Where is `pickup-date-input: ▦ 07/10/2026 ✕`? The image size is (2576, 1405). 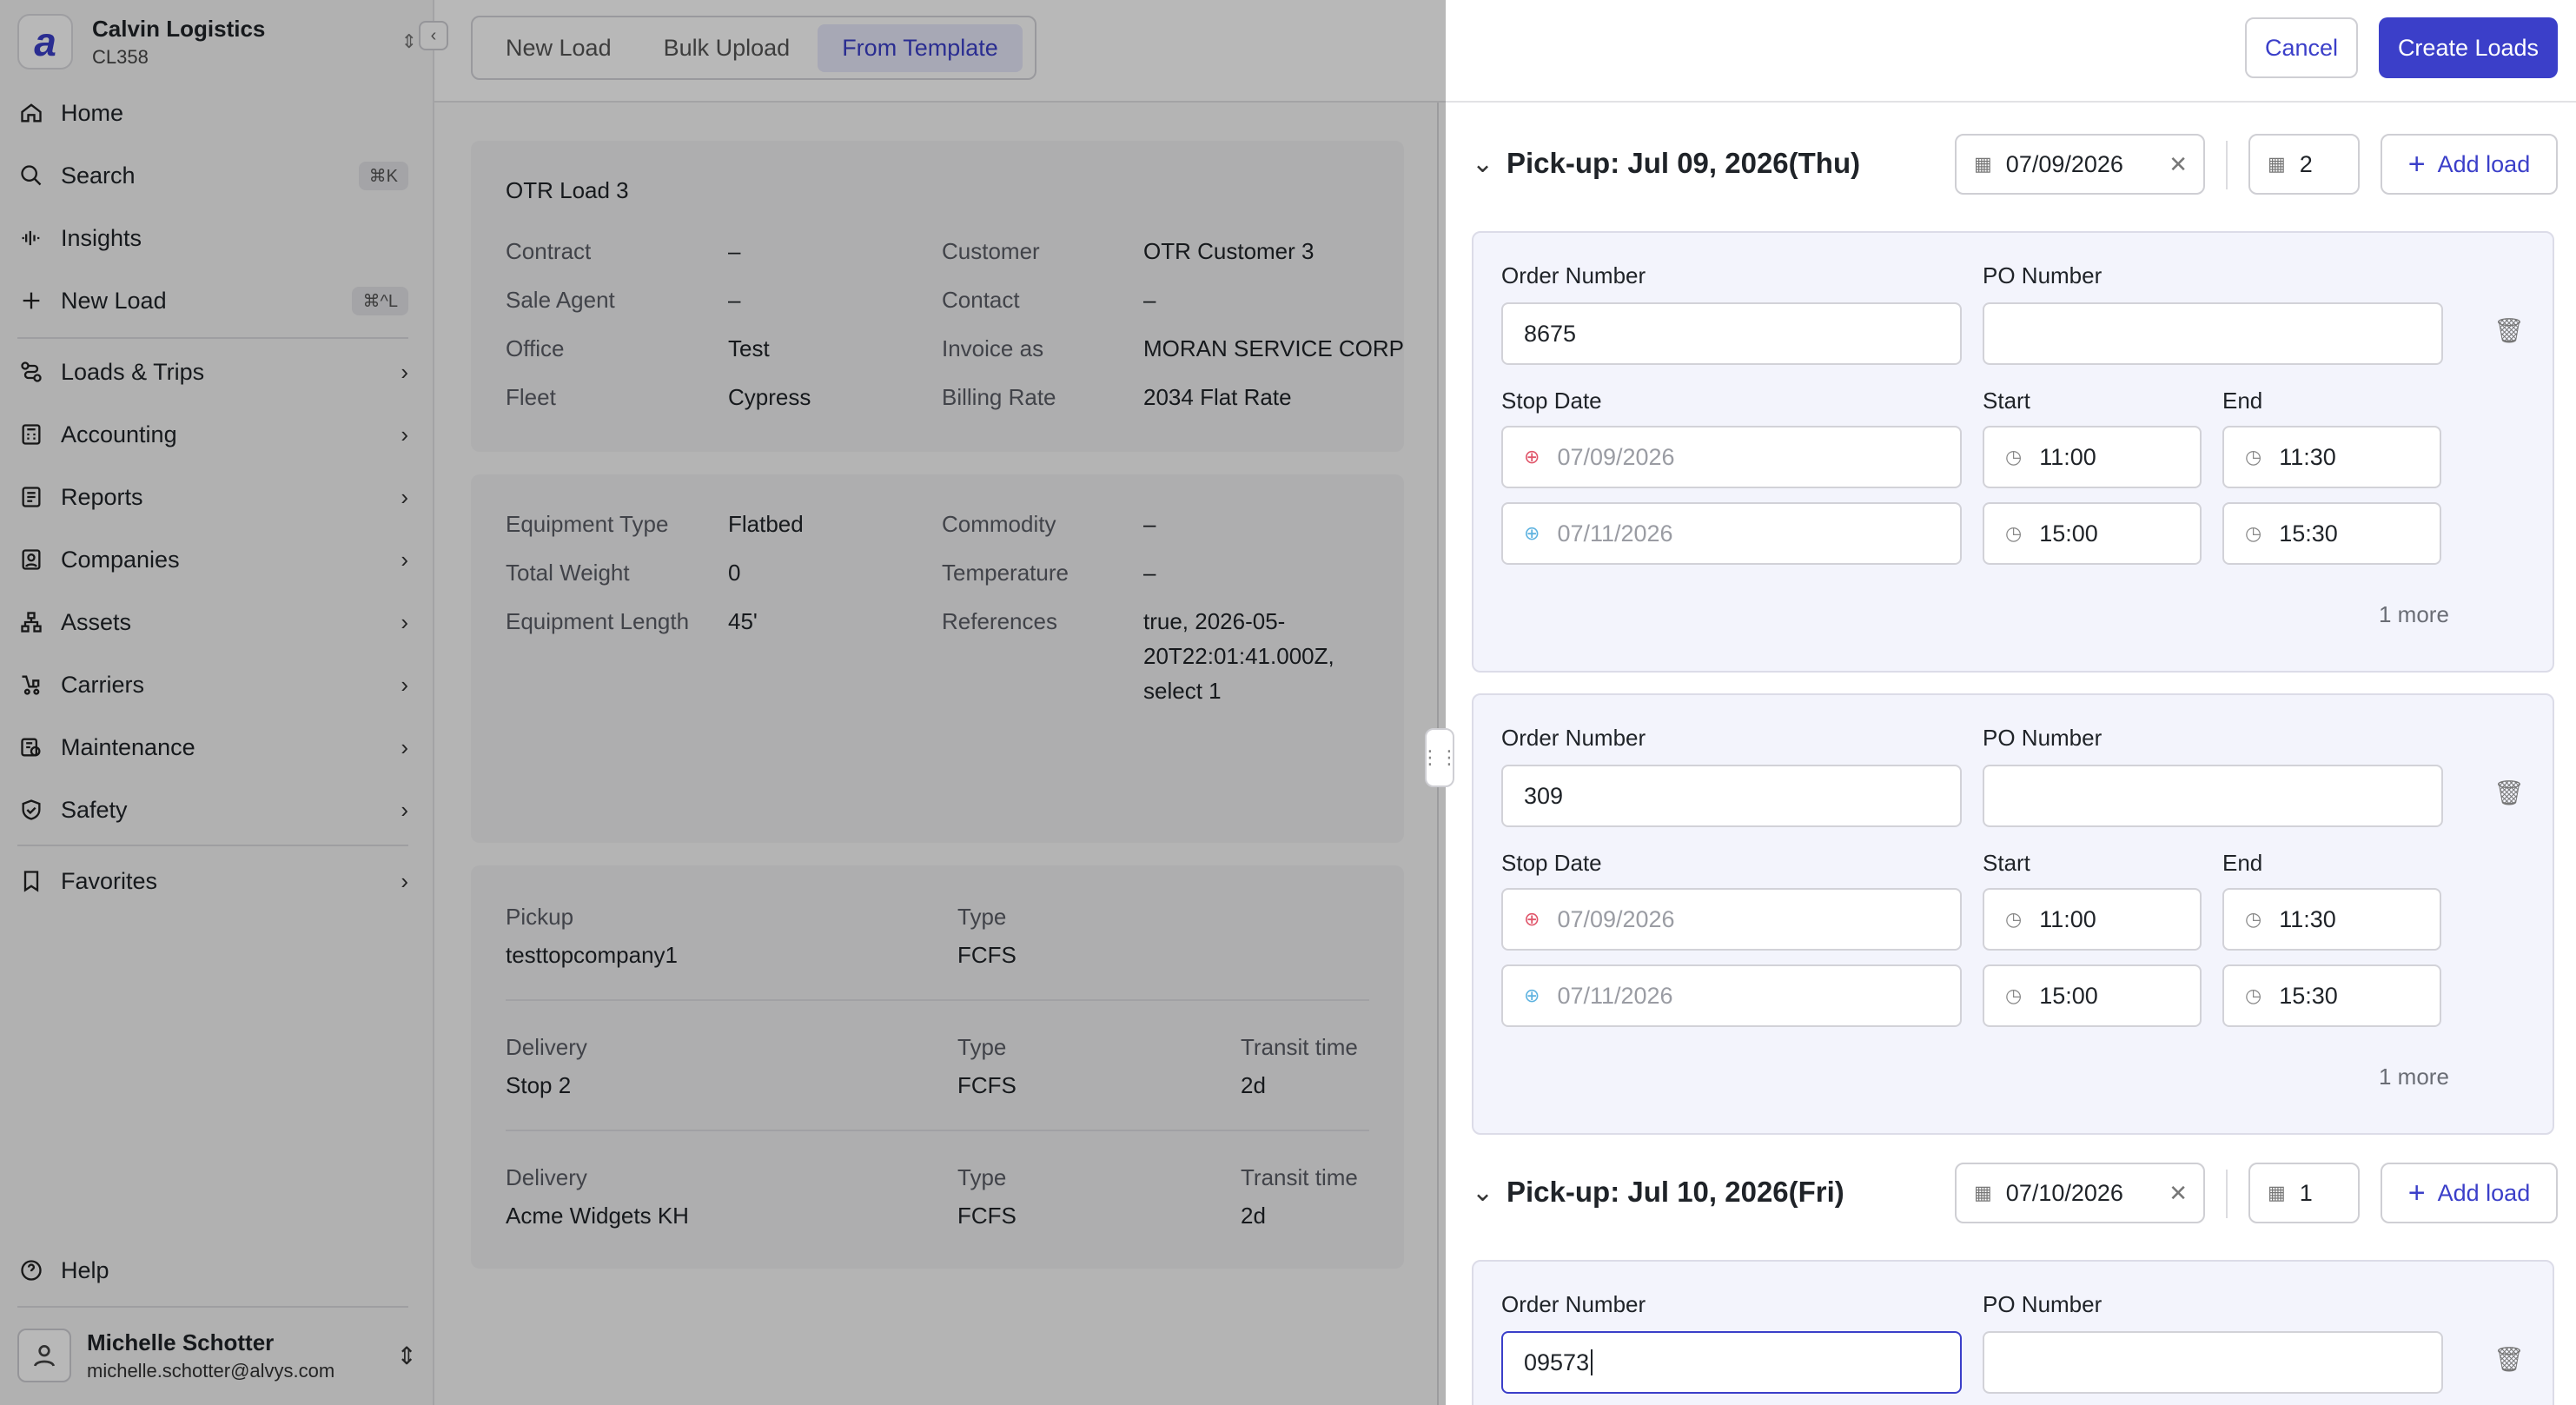 pickup-date-input: ▦ 07/10/2026 ✕ is located at coordinates (2080, 1193).